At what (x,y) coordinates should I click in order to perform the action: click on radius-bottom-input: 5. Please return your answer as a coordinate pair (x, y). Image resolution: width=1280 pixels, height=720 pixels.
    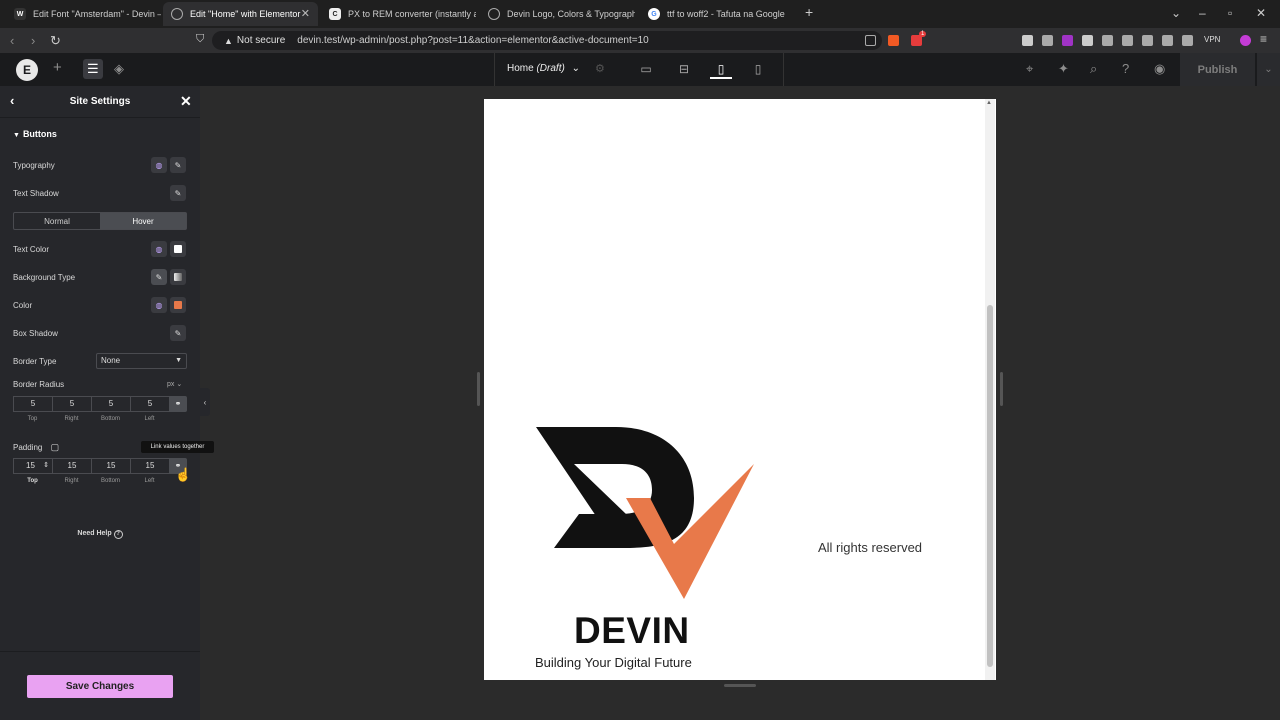
    Looking at the image, I should click on (110, 404).